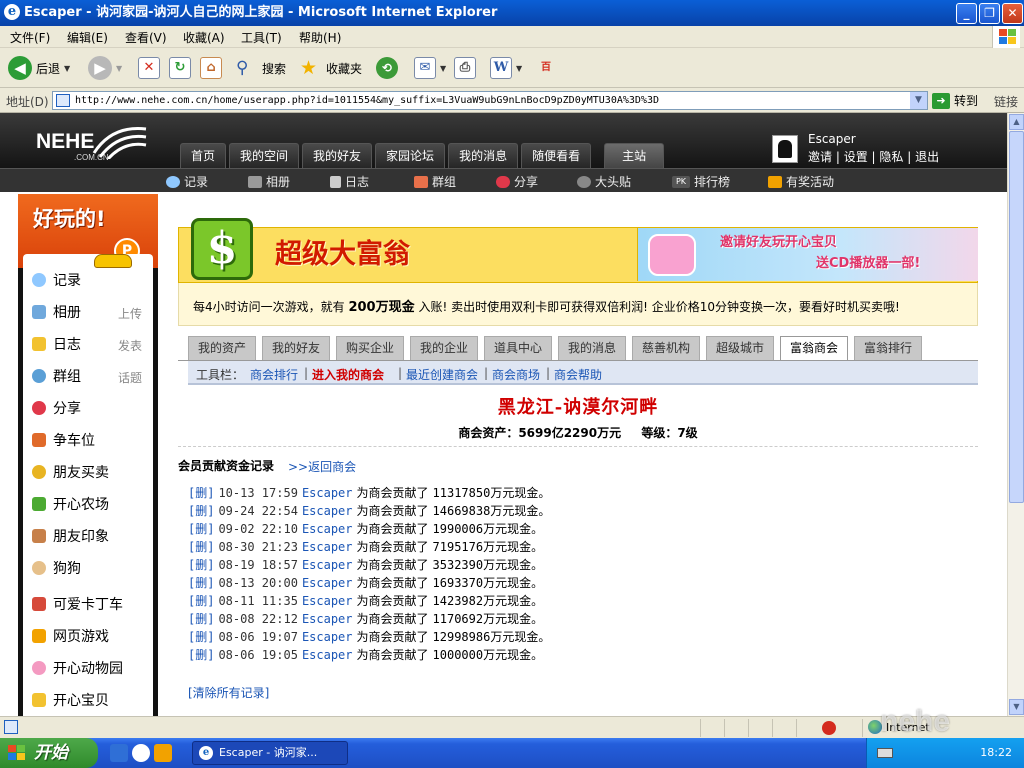 This screenshot has width=1024, height=768. Describe the element at coordinates (701, 181) in the screenshot. I see `subnav-ranking: PK 排行榜` at that location.